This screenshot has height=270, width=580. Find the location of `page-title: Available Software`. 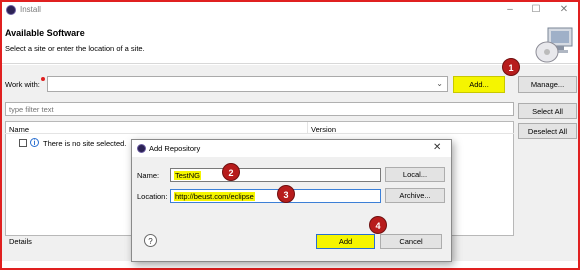

page-title: Available Software is located at coordinates (45, 33).